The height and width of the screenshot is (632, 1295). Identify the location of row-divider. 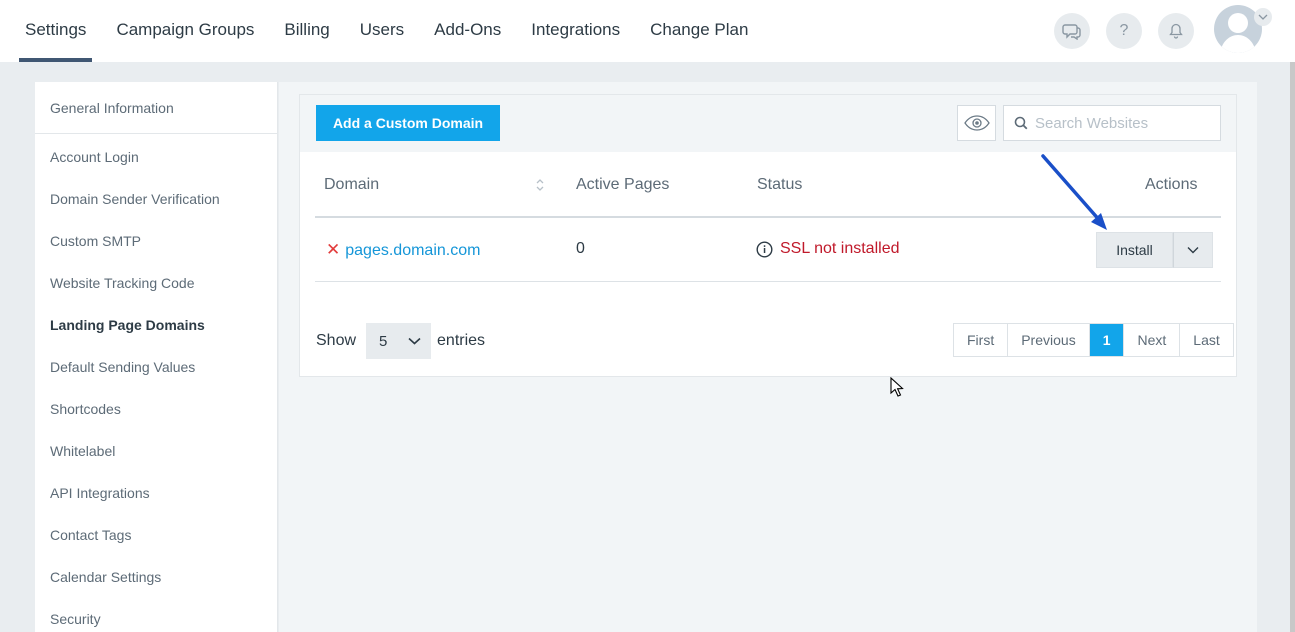
(768, 281).